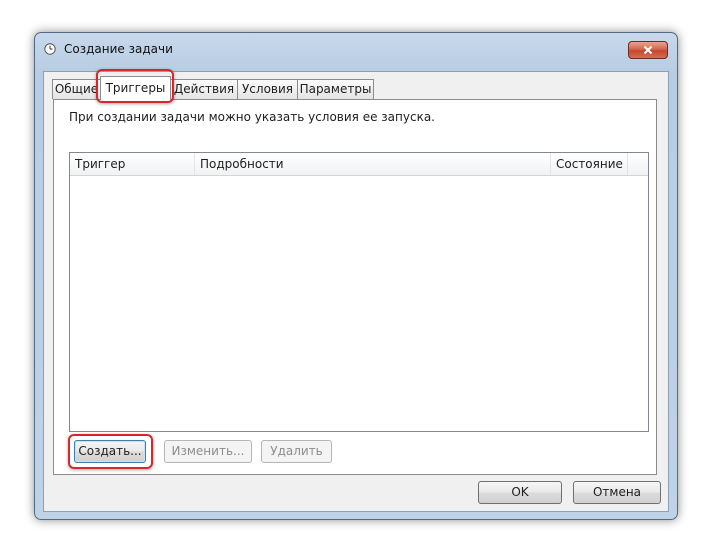  Describe the element at coordinates (76, 89) in the screenshot. I see `tab-general: Общие` at that location.